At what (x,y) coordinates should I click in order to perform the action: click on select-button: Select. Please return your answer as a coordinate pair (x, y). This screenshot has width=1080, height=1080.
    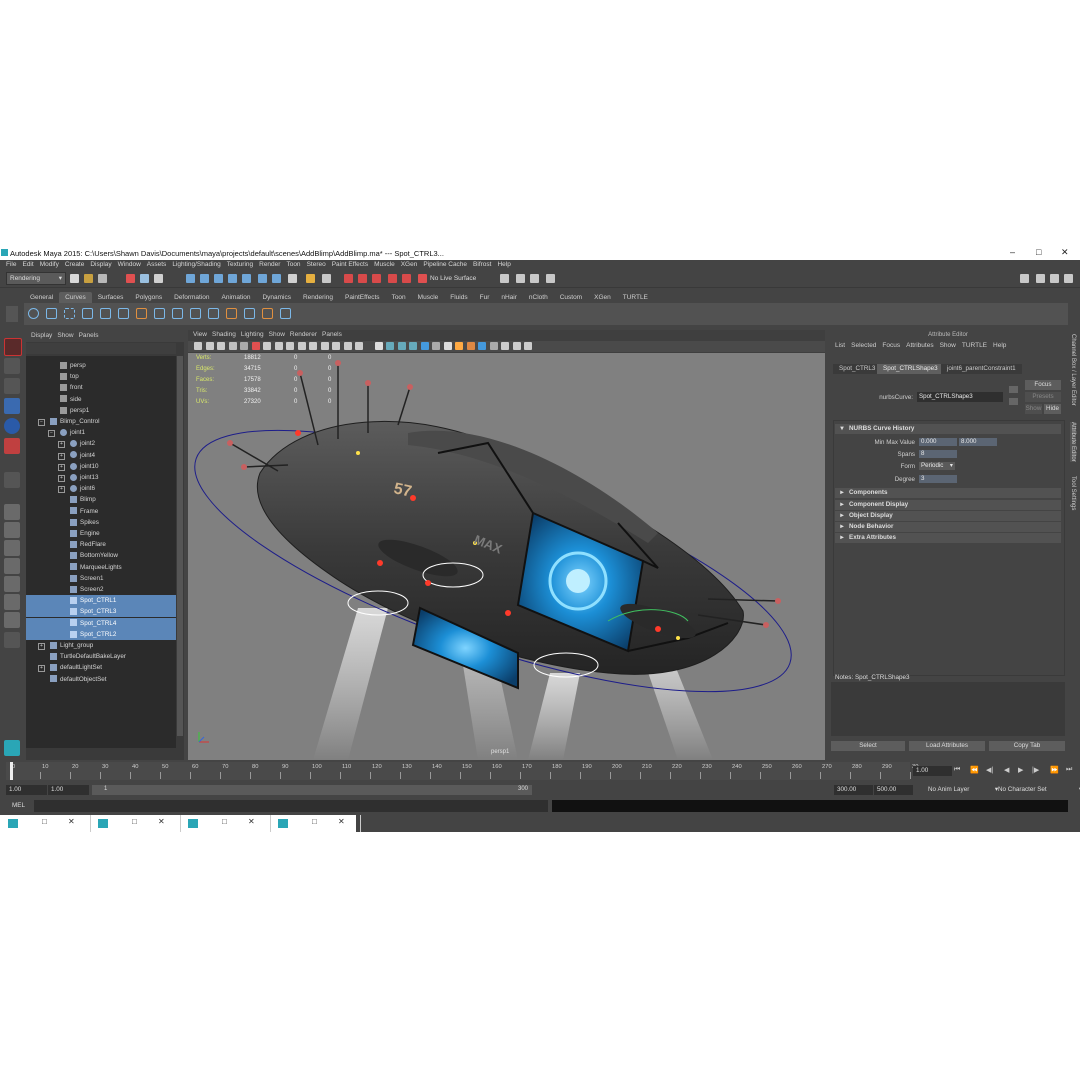
    Looking at the image, I should click on (868, 746).